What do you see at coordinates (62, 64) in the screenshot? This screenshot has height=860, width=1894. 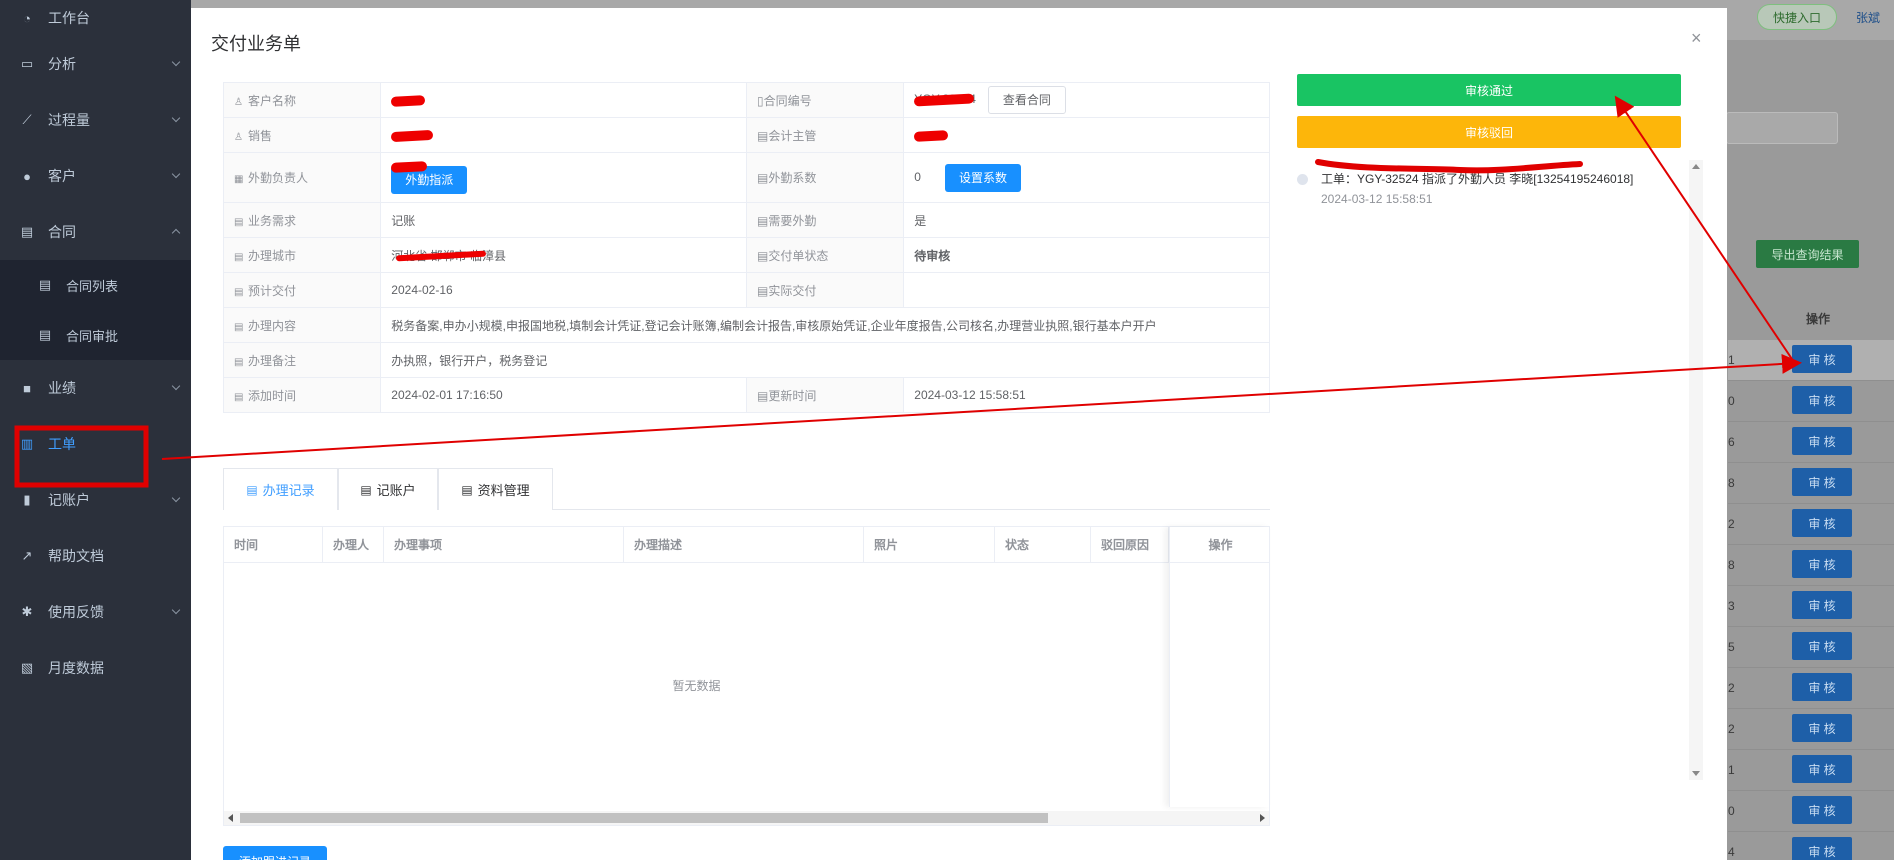 I see `sidebar-item-label: 分析` at bounding box center [62, 64].